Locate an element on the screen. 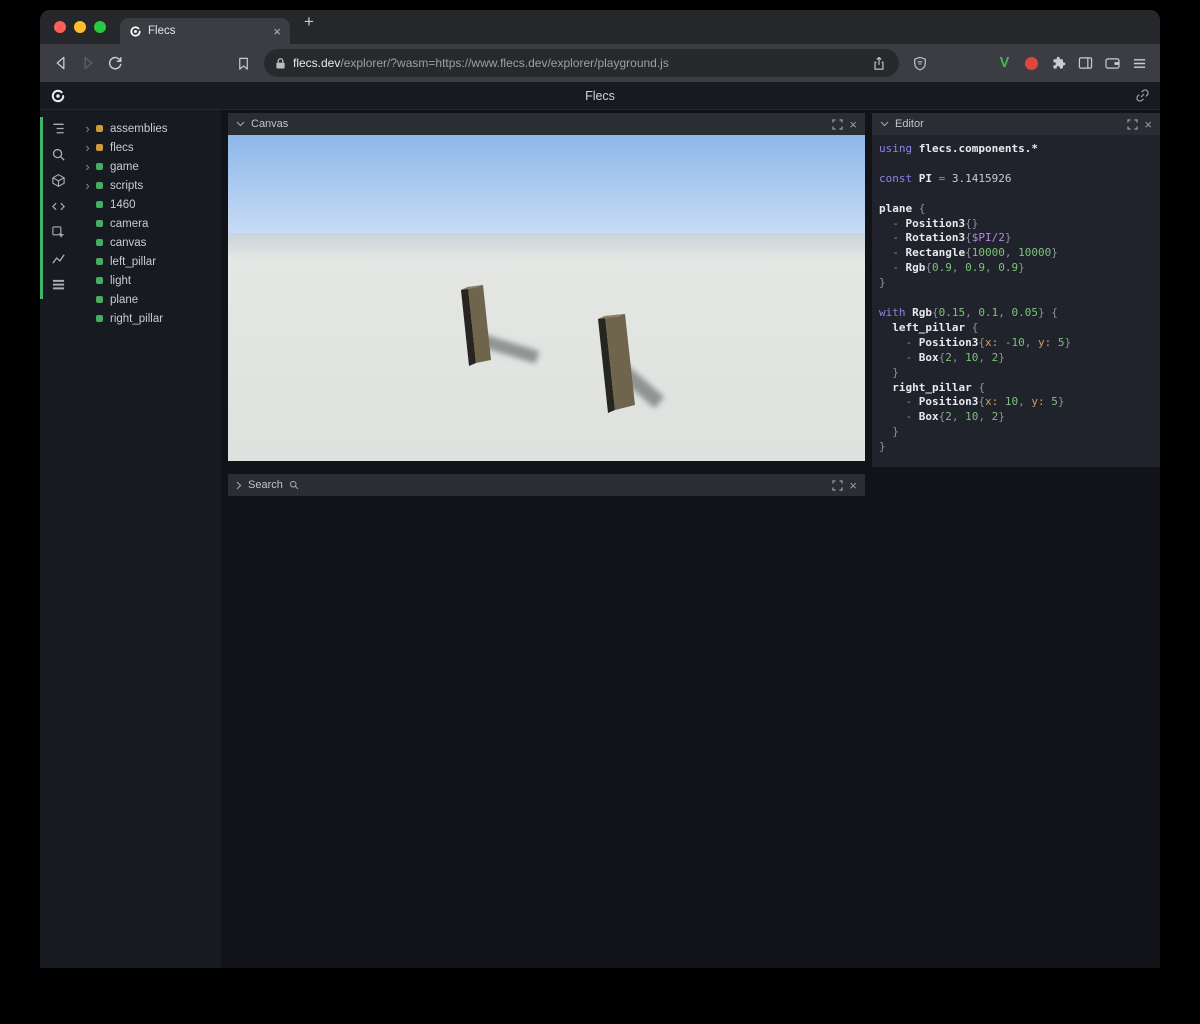 This screenshot has height=1024, width=1200. code-line: plane { is located at coordinates (902, 208).